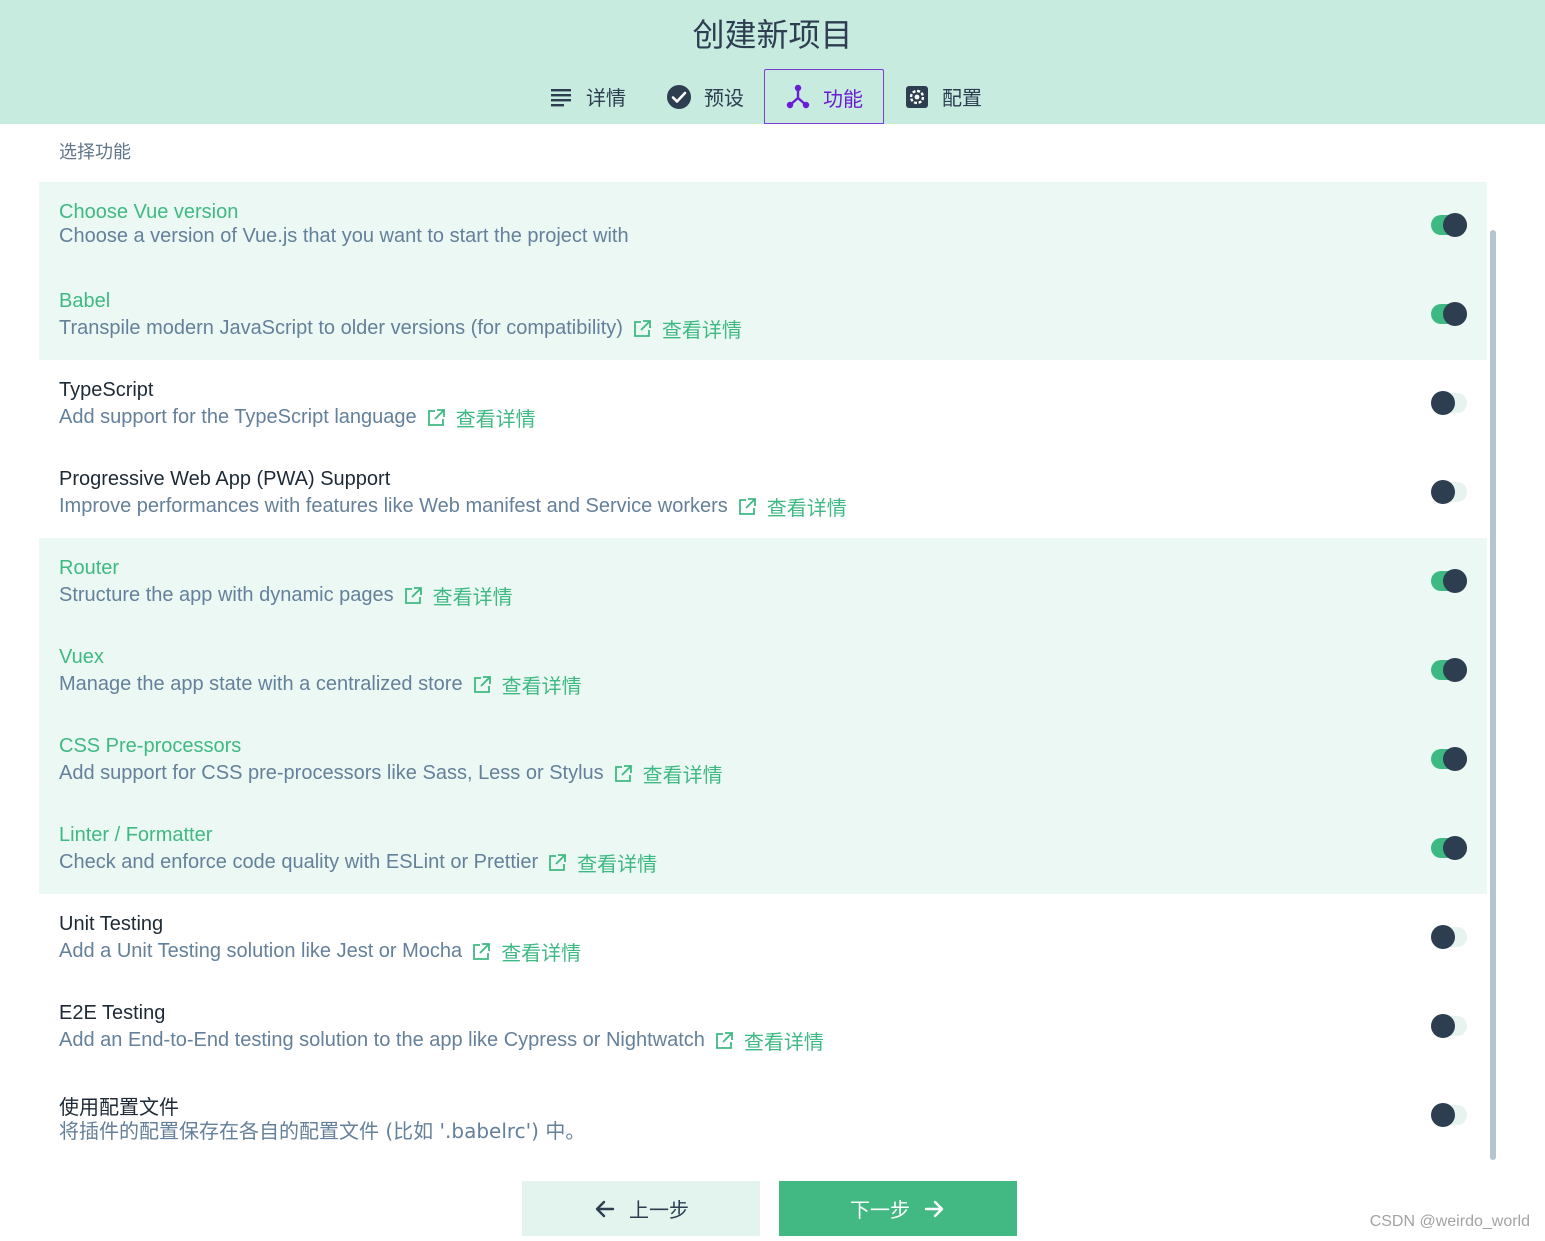  I want to click on feature-description: Structure the app with dynamic pages 查看详情, so click(286, 595).